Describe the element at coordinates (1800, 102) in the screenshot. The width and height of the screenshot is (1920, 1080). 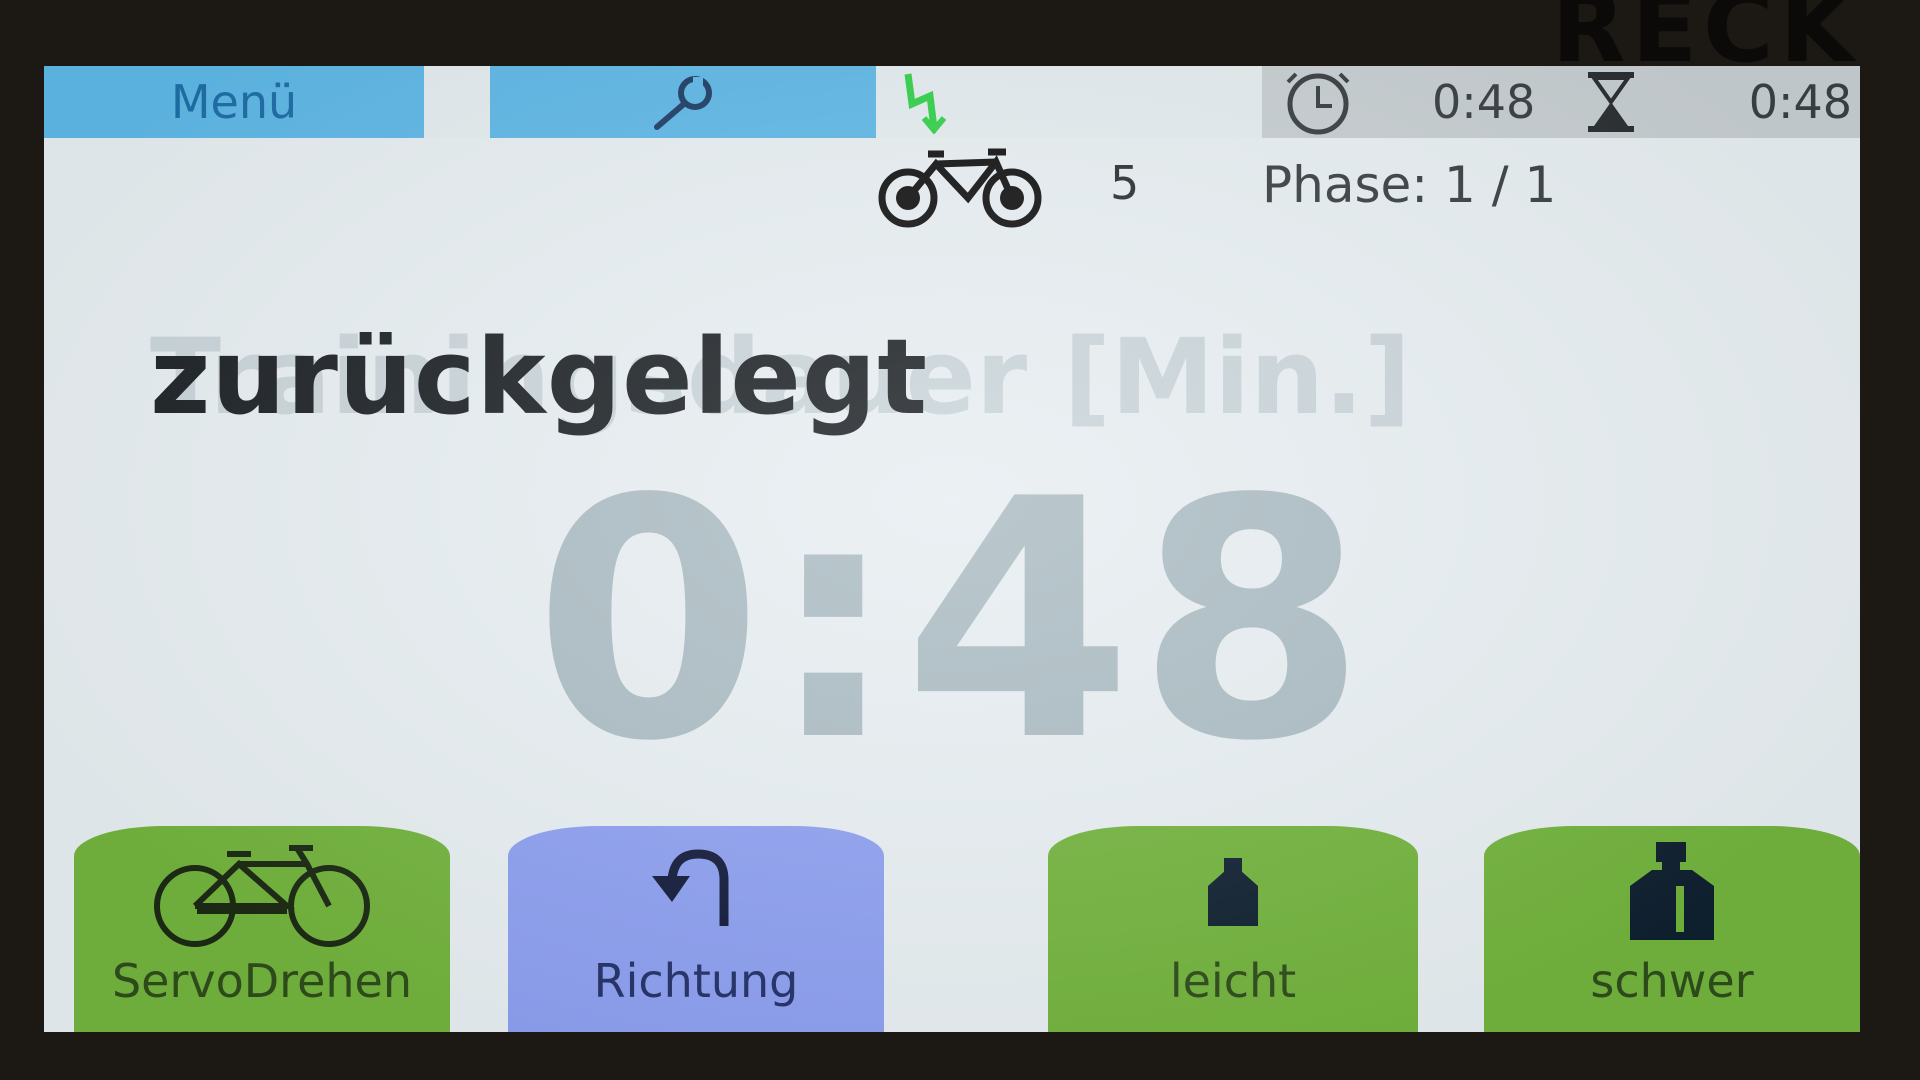
I see `remaining-time: 0:48` at that location.